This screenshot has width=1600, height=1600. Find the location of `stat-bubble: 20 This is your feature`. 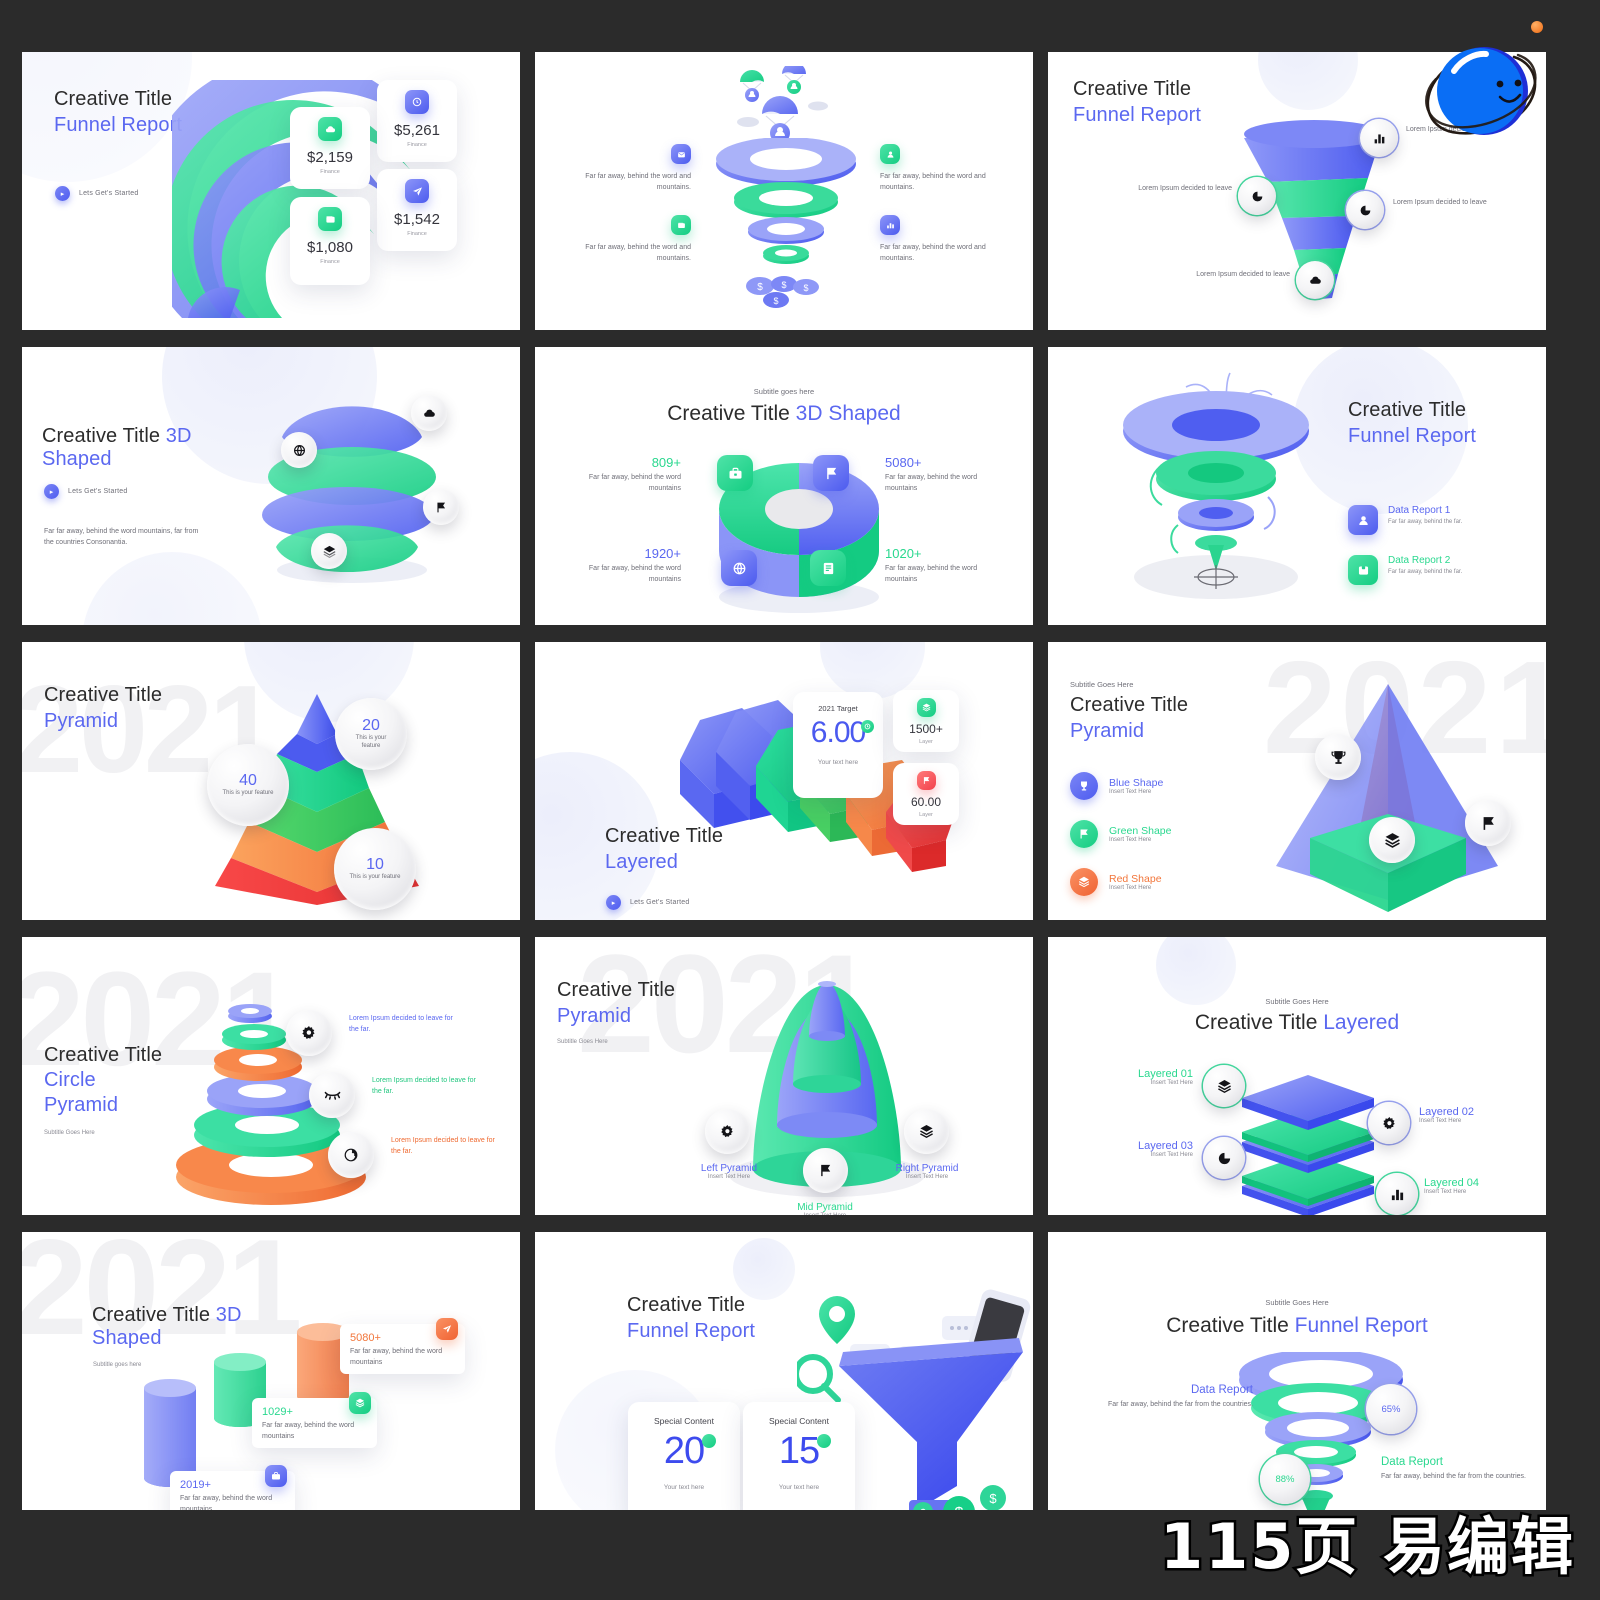

stat-bubble: 20 This is your feature is located at coordinates (371, 734).